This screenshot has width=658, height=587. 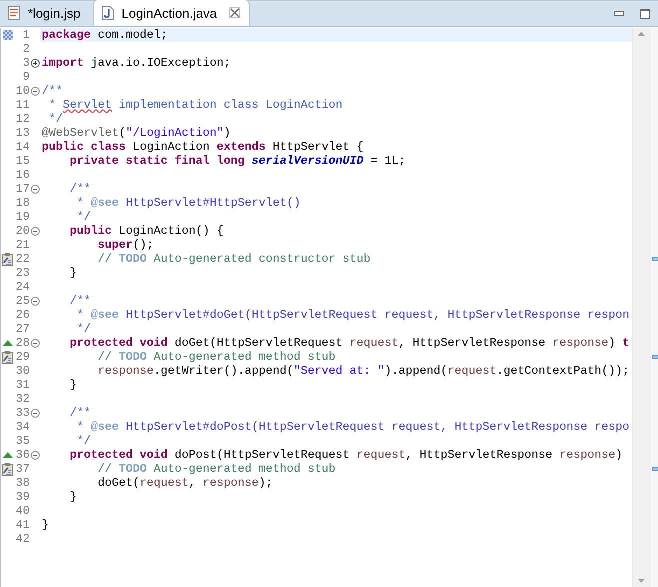 I want to click on code-line: package com.model;, so click(x=105, y=35).